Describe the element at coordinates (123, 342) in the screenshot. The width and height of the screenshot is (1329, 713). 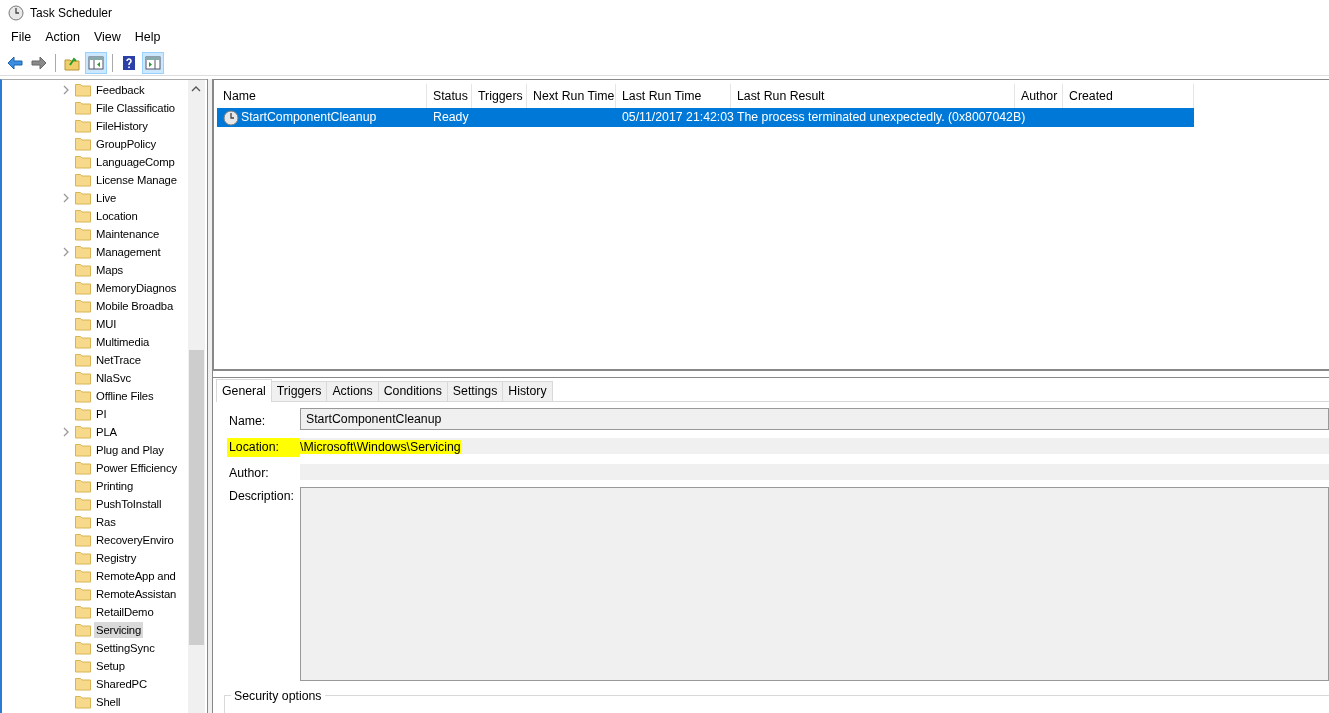
I see `tree-item: Multimedia` at that location.